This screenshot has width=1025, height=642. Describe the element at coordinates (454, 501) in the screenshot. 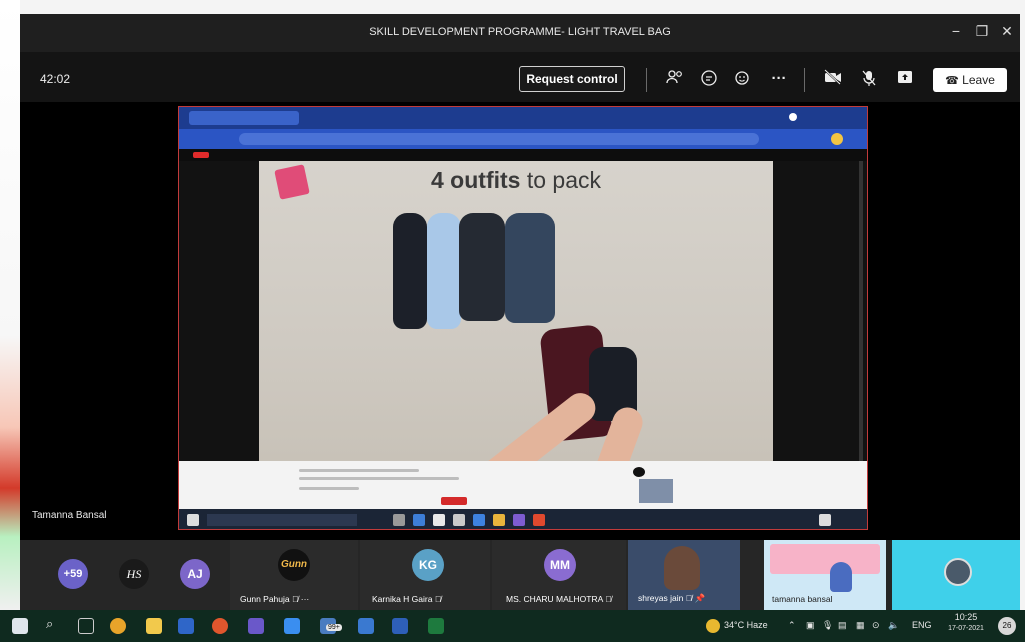

I see `subscribe-button` at that location.